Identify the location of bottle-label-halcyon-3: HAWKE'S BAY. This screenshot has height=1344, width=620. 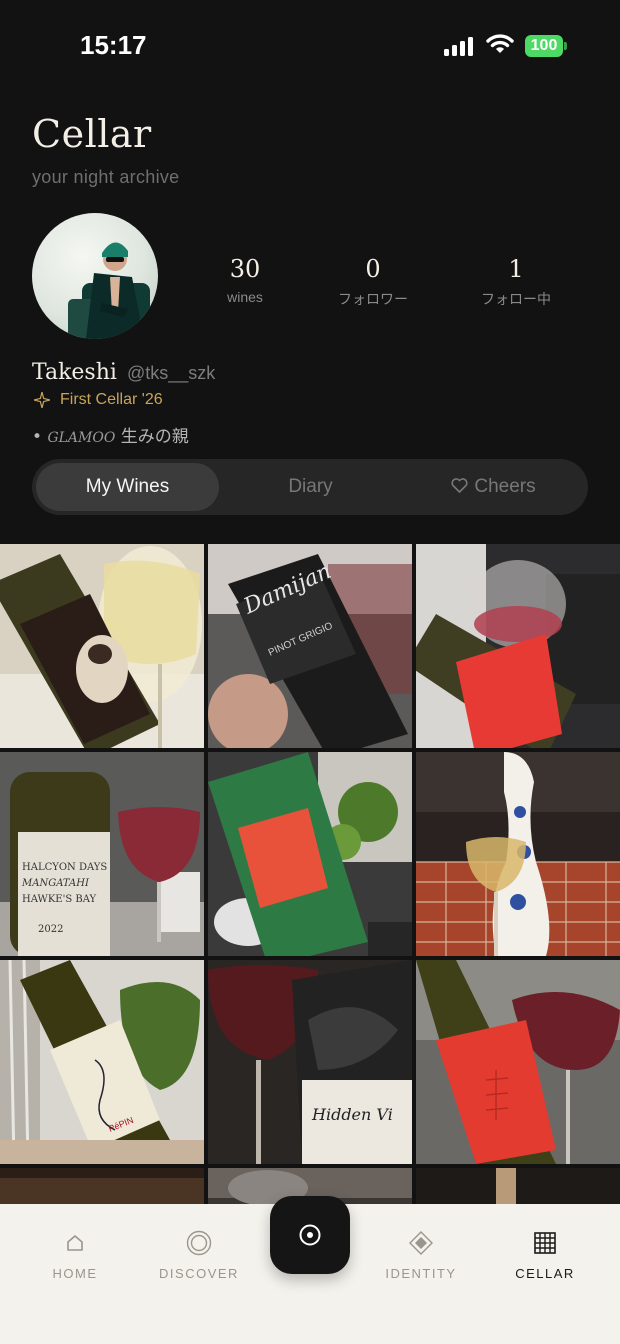
(59, 899).